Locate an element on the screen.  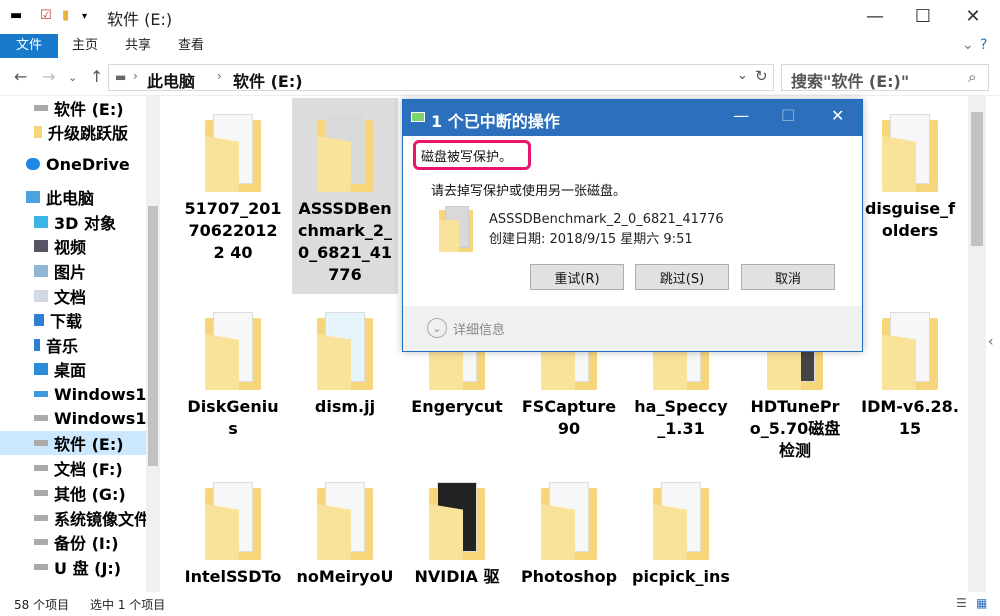
search-input: 搜索"软件 (E:)" is located at coordinates (850, 80).